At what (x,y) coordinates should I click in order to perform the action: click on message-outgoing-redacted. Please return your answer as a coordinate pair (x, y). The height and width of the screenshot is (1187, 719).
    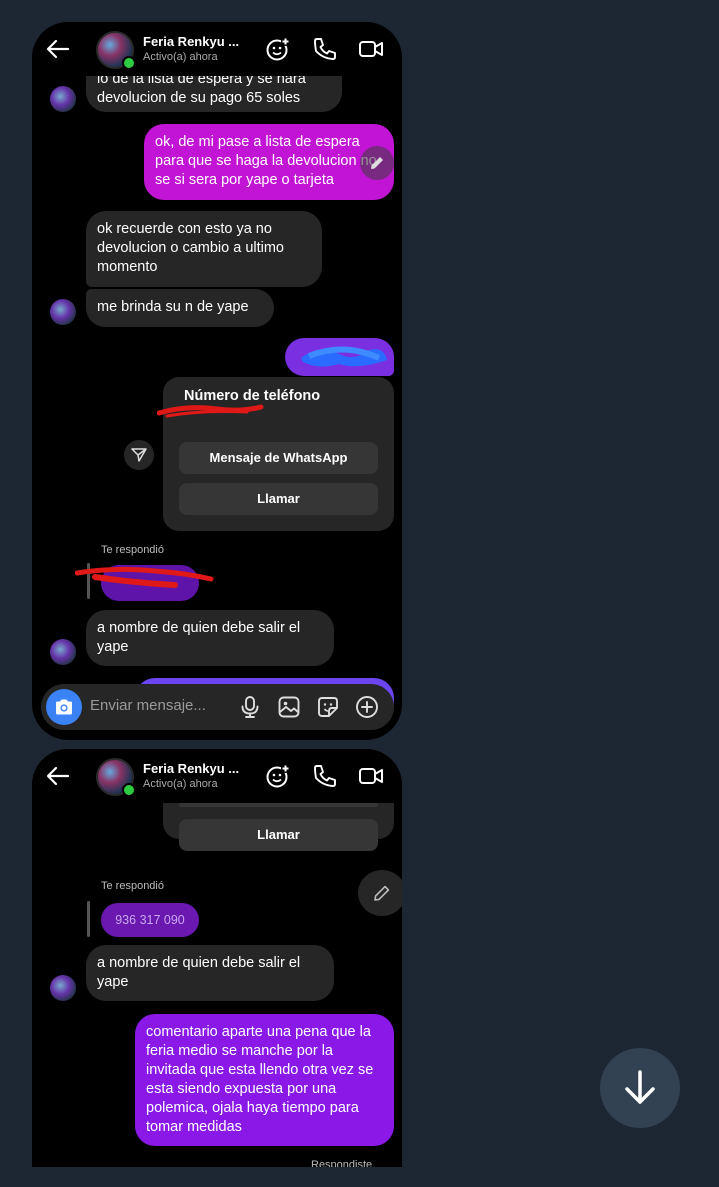
    Looking at the image, I should click on (339, 357).